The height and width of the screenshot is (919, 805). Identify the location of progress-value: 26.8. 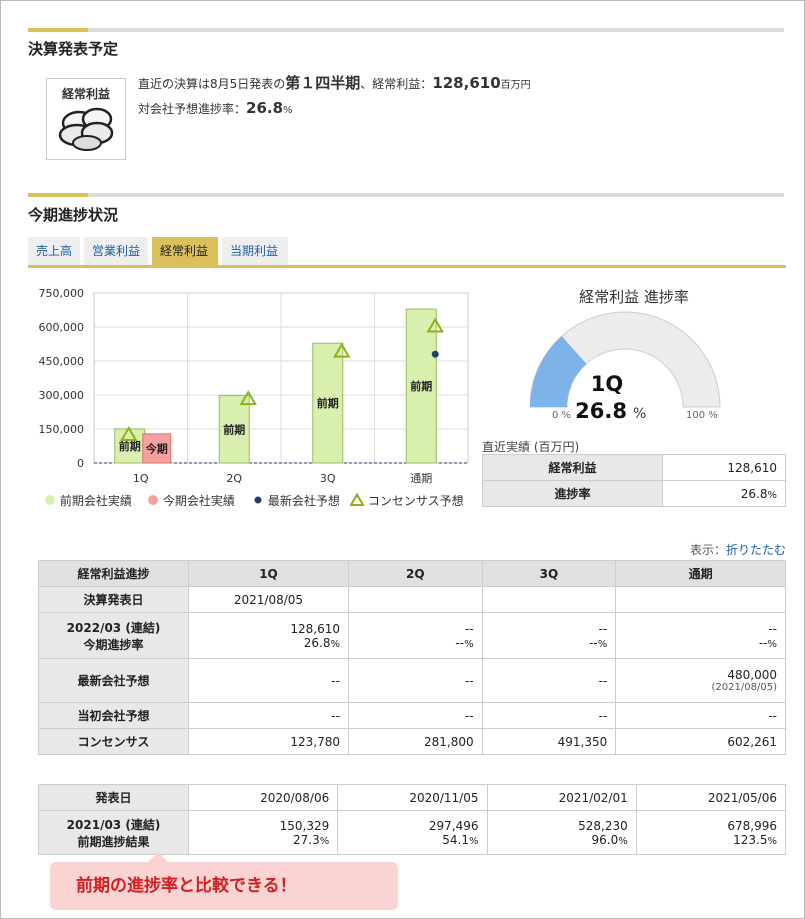
(265, 108).